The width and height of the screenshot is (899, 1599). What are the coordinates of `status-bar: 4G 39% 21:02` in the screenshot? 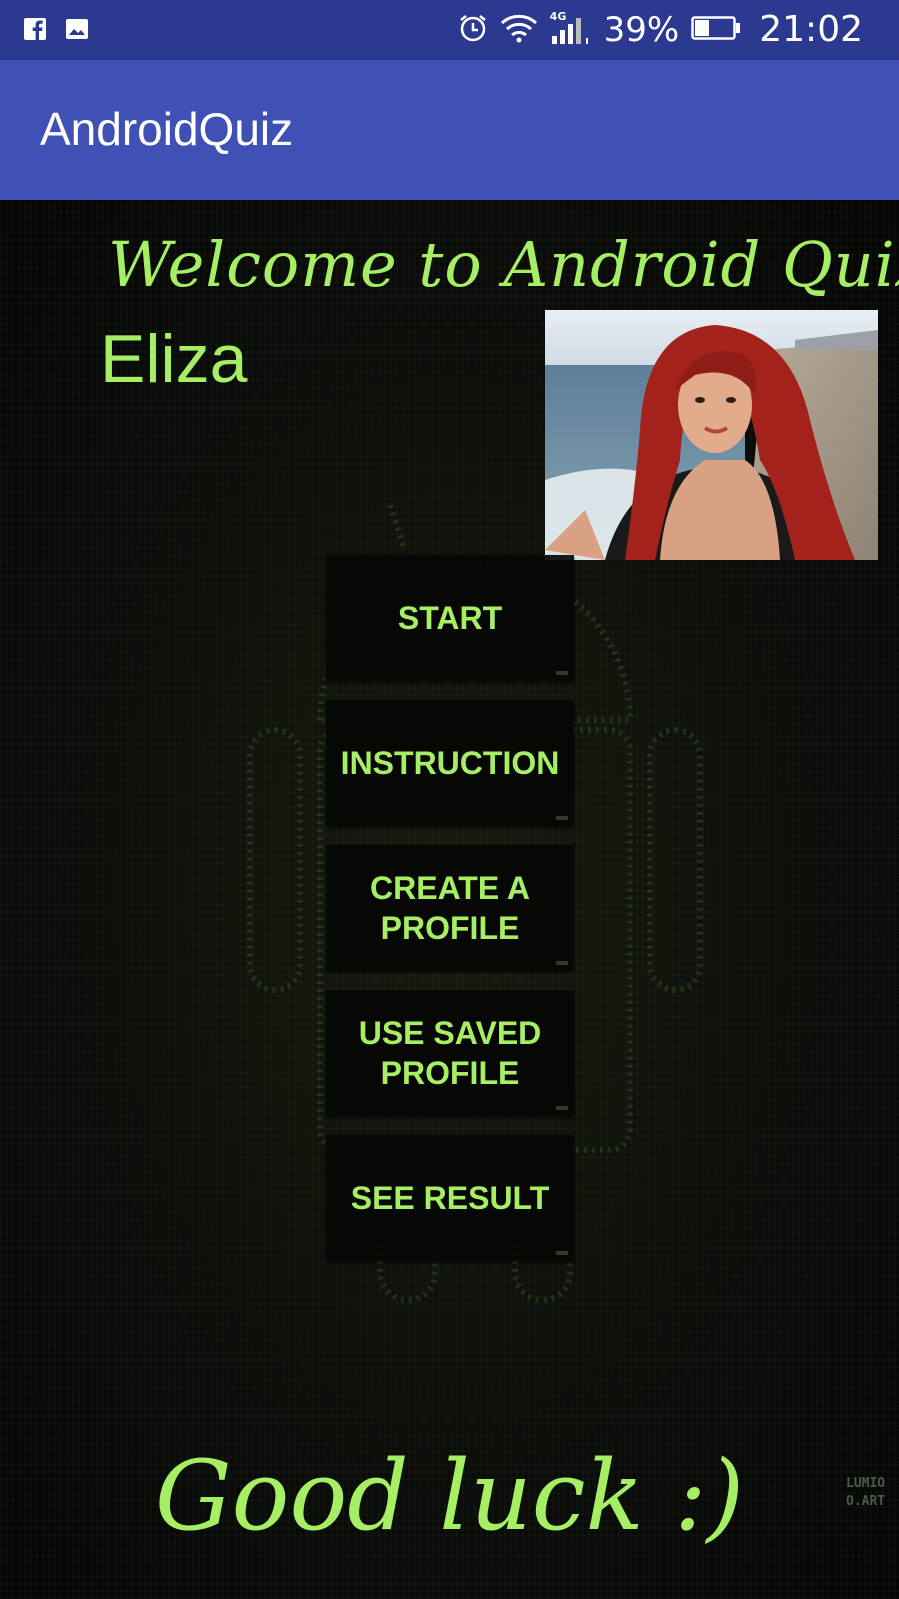 It's located at (449, 30).